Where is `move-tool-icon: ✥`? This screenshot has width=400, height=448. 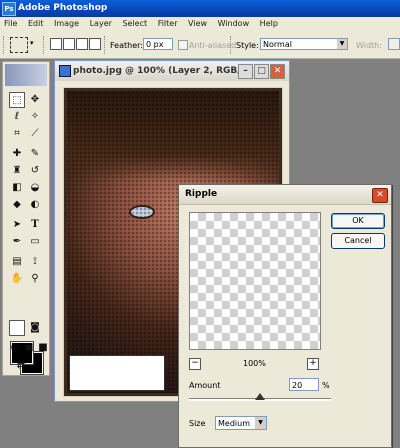 move-tool-icon: ✥ is located at coordinates (35, 100).